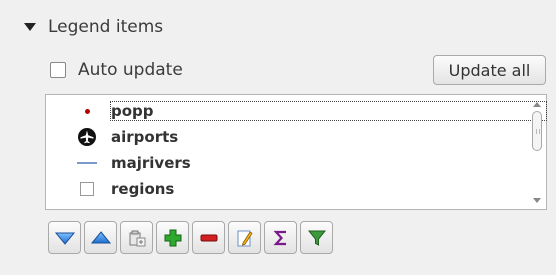  I want to click on move-up-button, so click(100, 237).